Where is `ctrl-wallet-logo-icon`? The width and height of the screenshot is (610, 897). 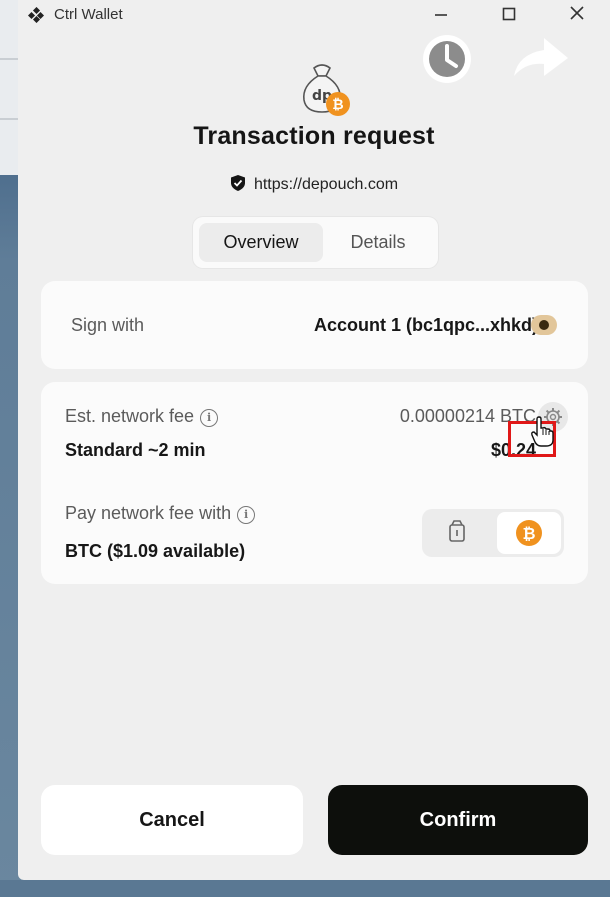
ctrl-wallet-logo-icon is located at coordinates (36, 15).